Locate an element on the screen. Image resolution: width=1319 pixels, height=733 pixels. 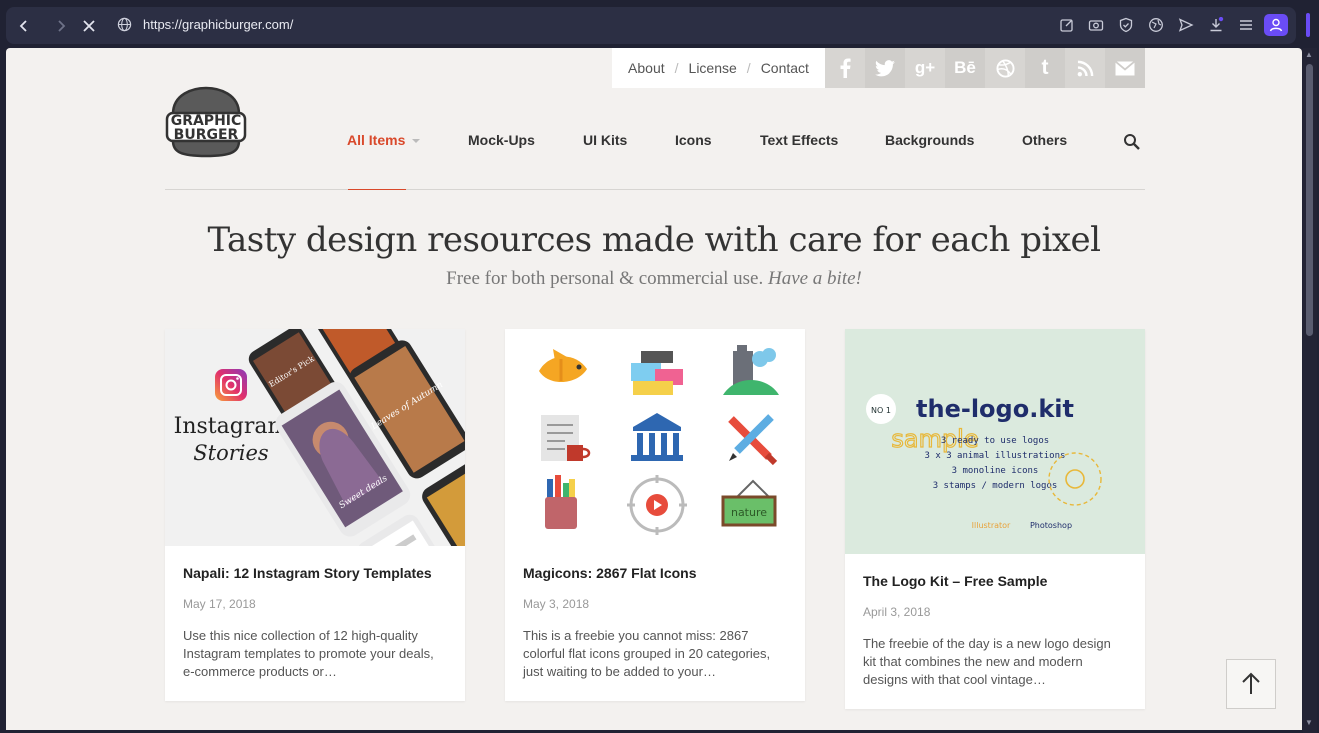
camera-icon is located at coordinates (1096, 25).